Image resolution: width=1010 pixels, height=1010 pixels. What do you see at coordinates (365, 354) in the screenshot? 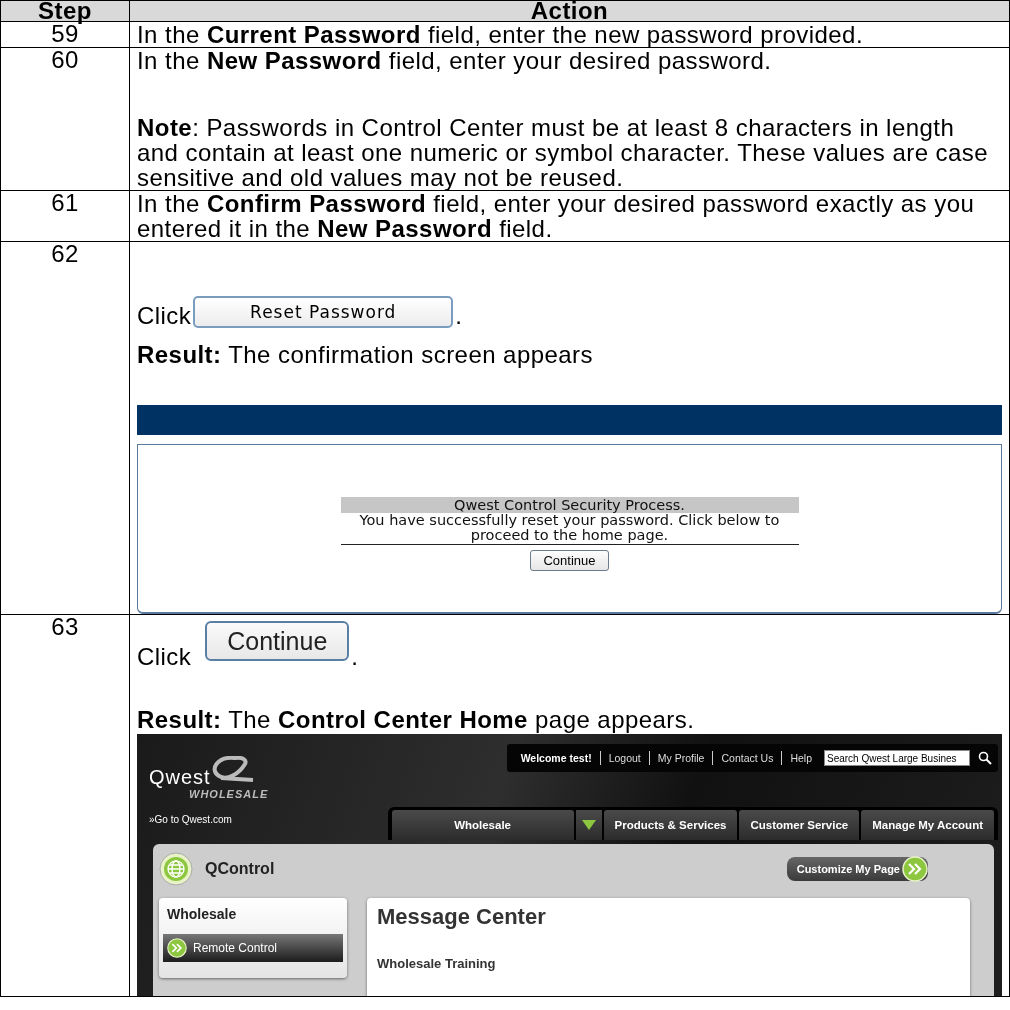
I see `instruction-text: Result: The confirmation screen appears` at bounding box center [365, 354].